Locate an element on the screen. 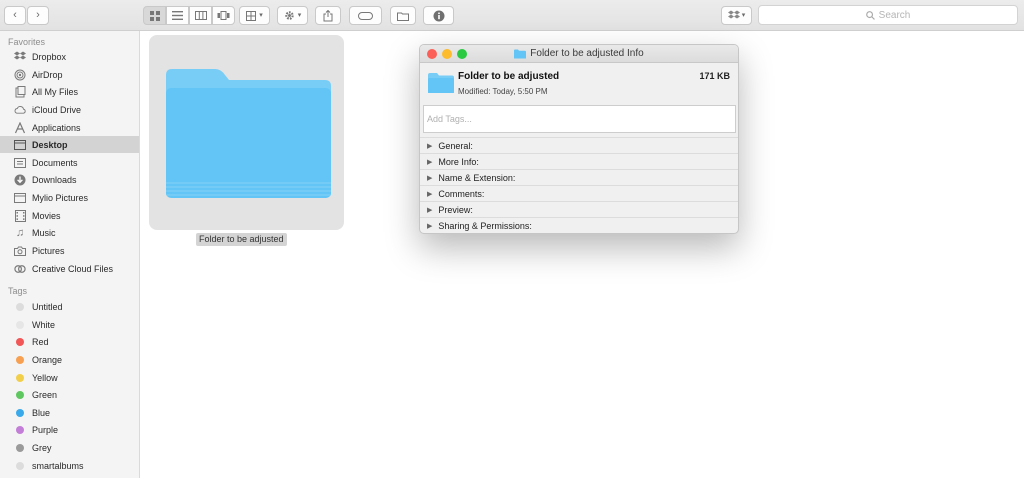 This screenshot has width=1024, height=478. section-name-extension: ▶ Name & Extension: is located at coordinates (579, 177).